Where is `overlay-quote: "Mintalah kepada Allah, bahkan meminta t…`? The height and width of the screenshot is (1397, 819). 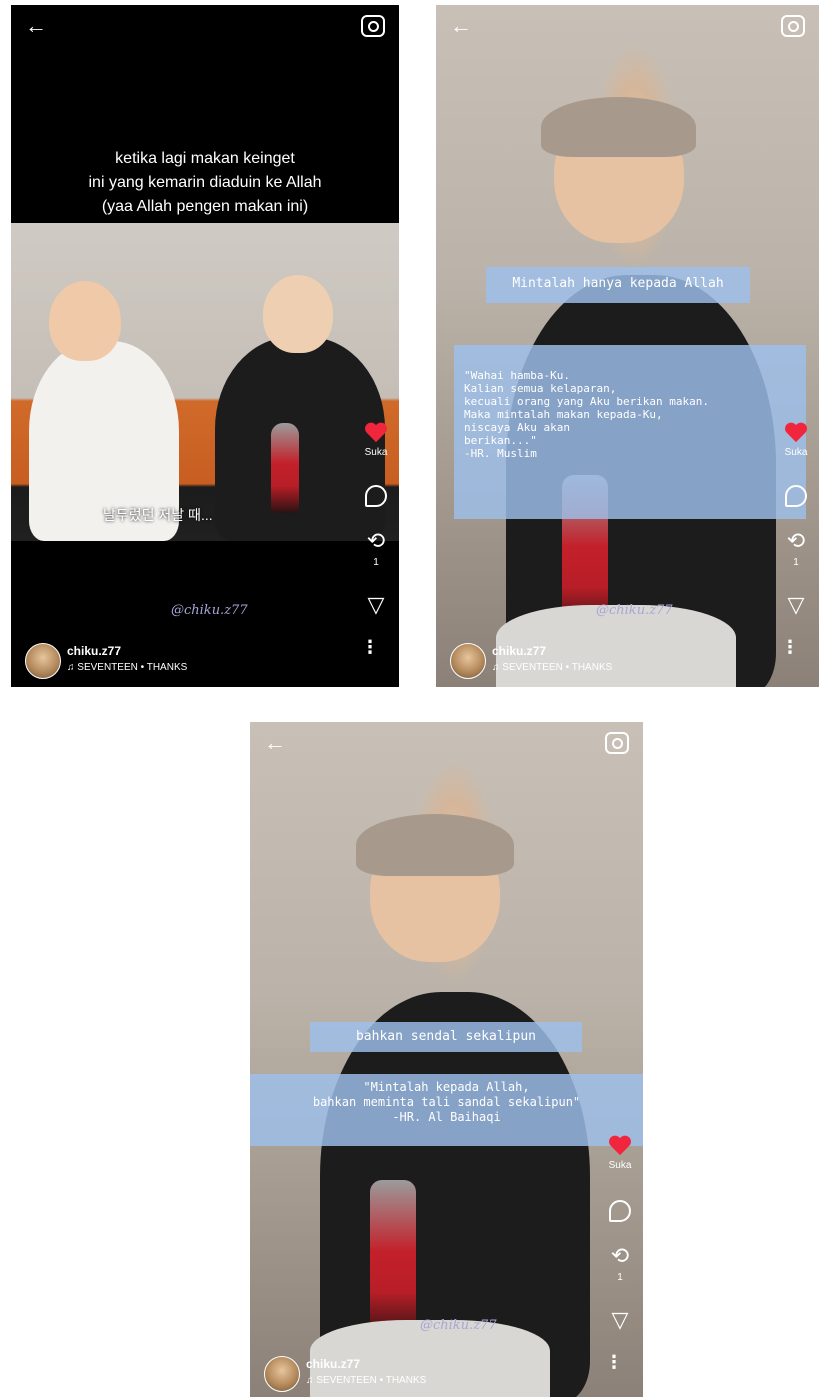 overlay-quote: "Mintalah kepada Allah, bahkan meminta t… is located at coordinates (446, 1110).